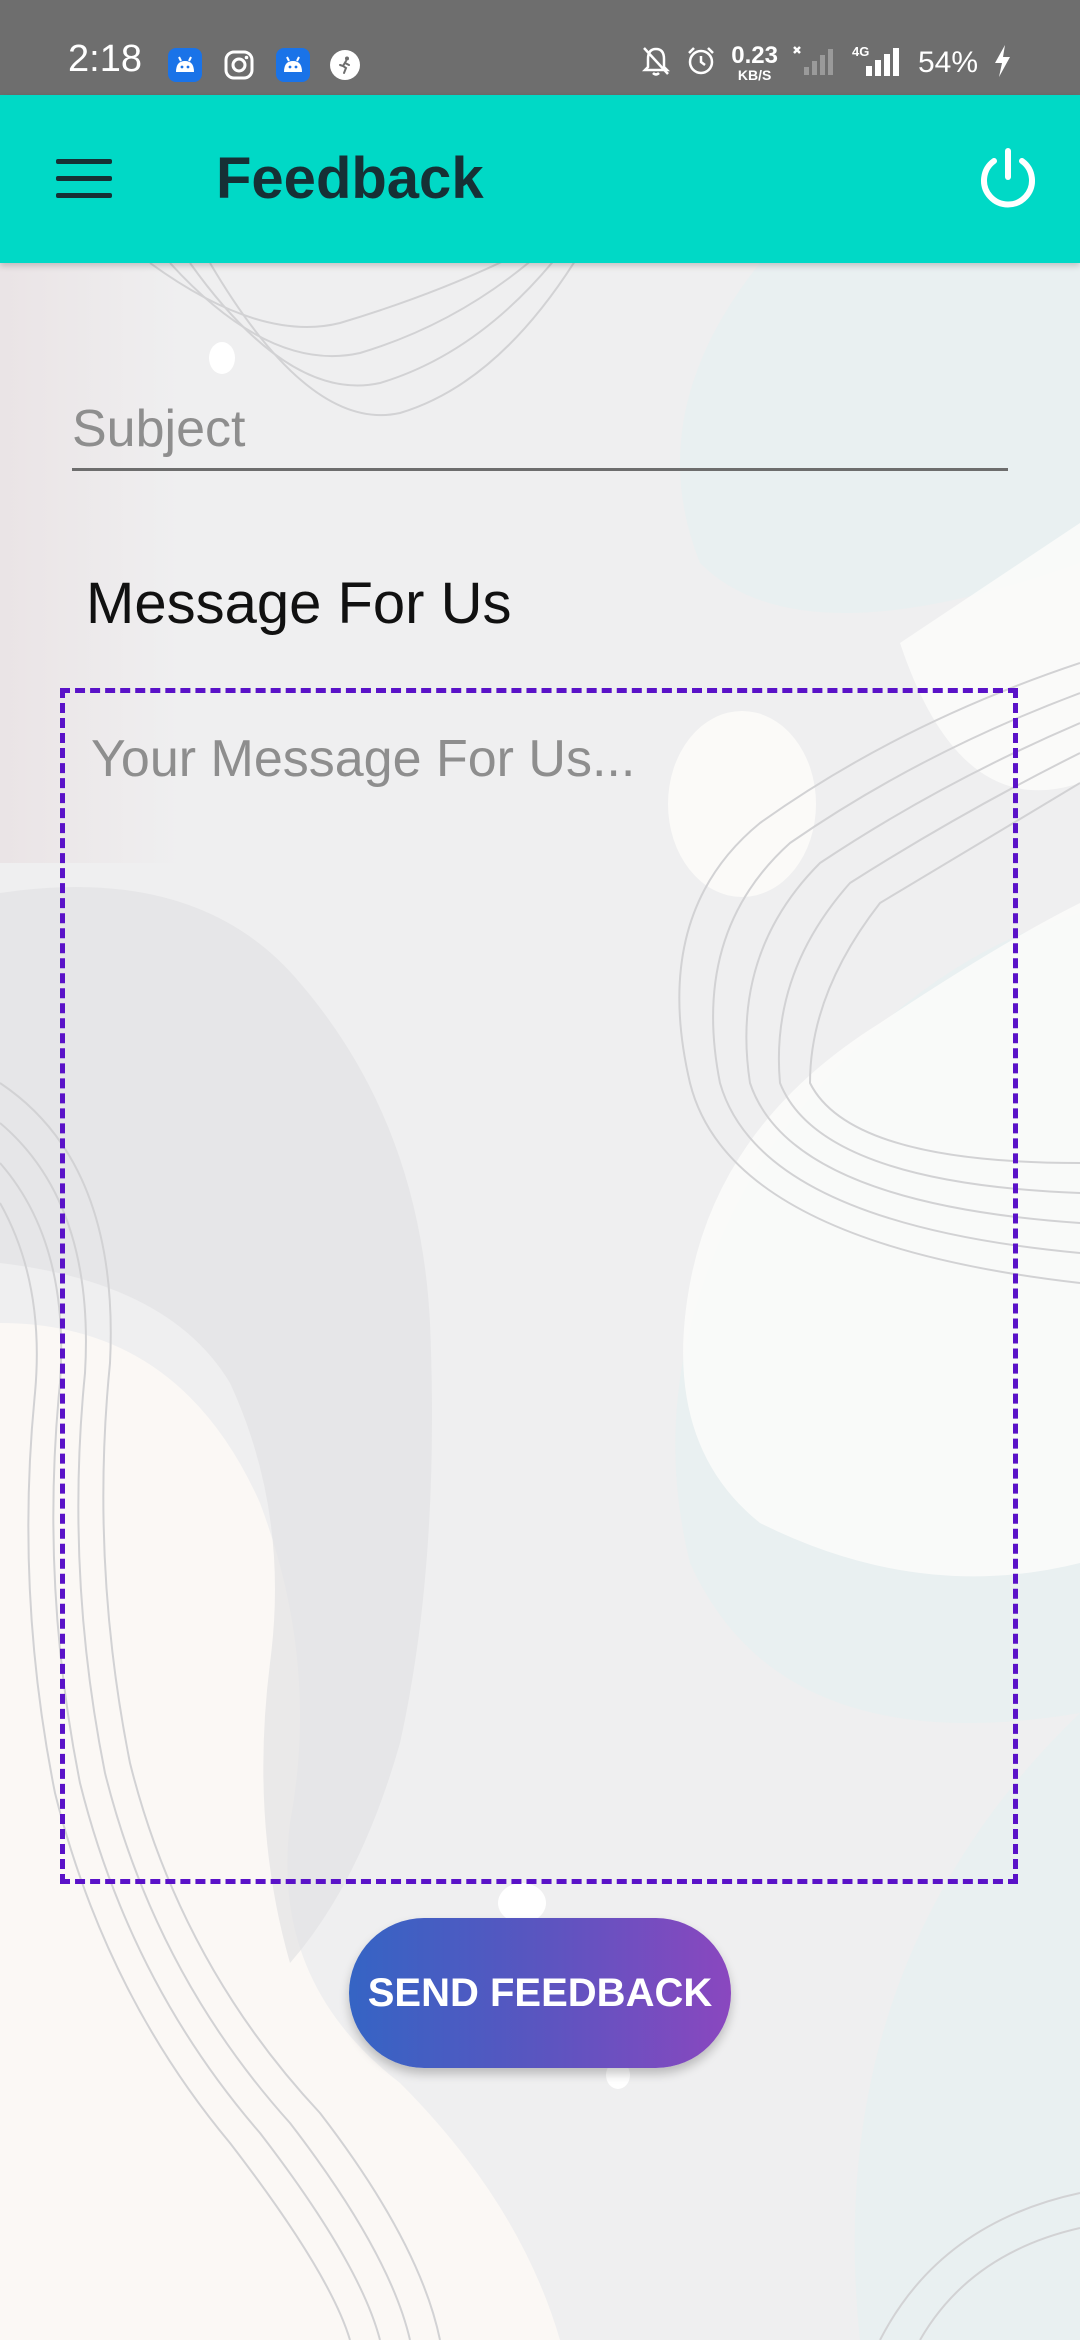  Describe the element at coordinates (350, 178) in the screenshot. I see `page-title: Feedback` at that location.